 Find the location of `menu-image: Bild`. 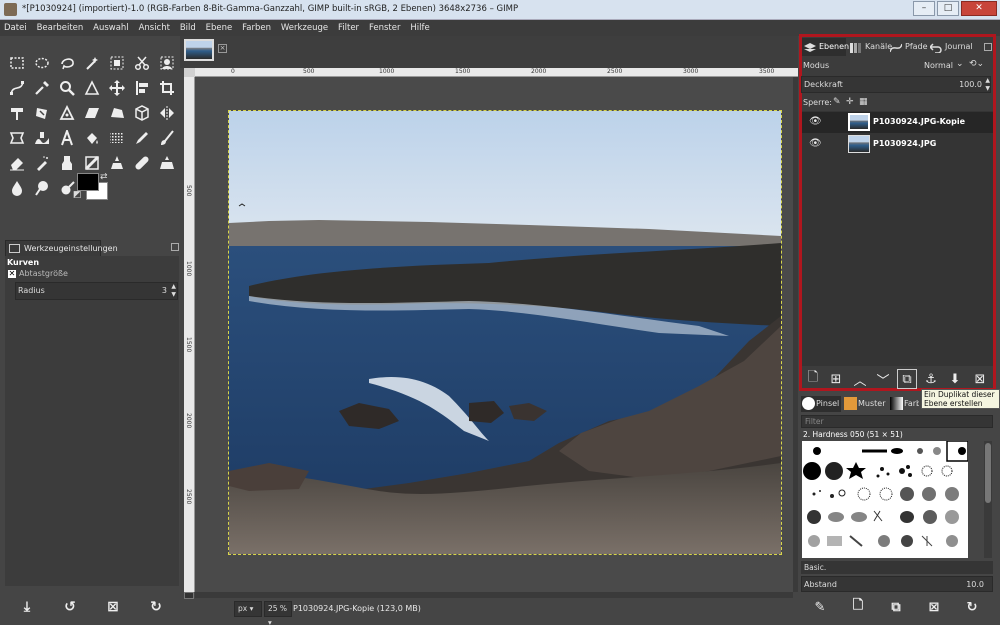

menu-image: Bild is located at coordinates (188, 28).